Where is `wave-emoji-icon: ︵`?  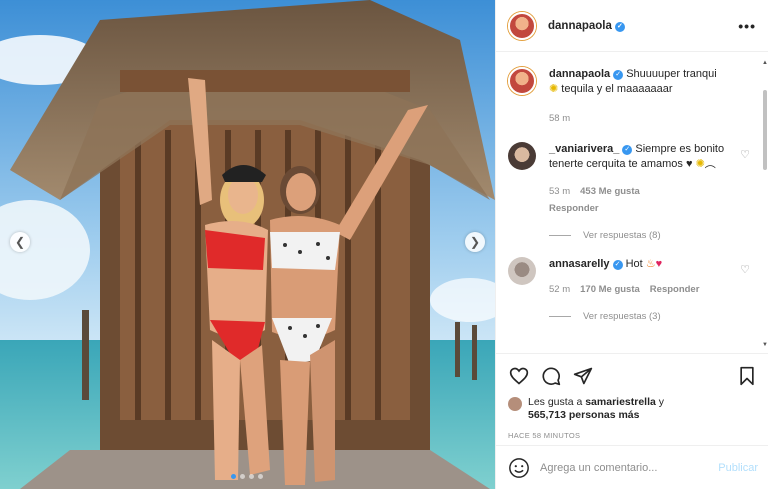 wave-emoji-icon: ︵ is located at coordinates (710, 164).